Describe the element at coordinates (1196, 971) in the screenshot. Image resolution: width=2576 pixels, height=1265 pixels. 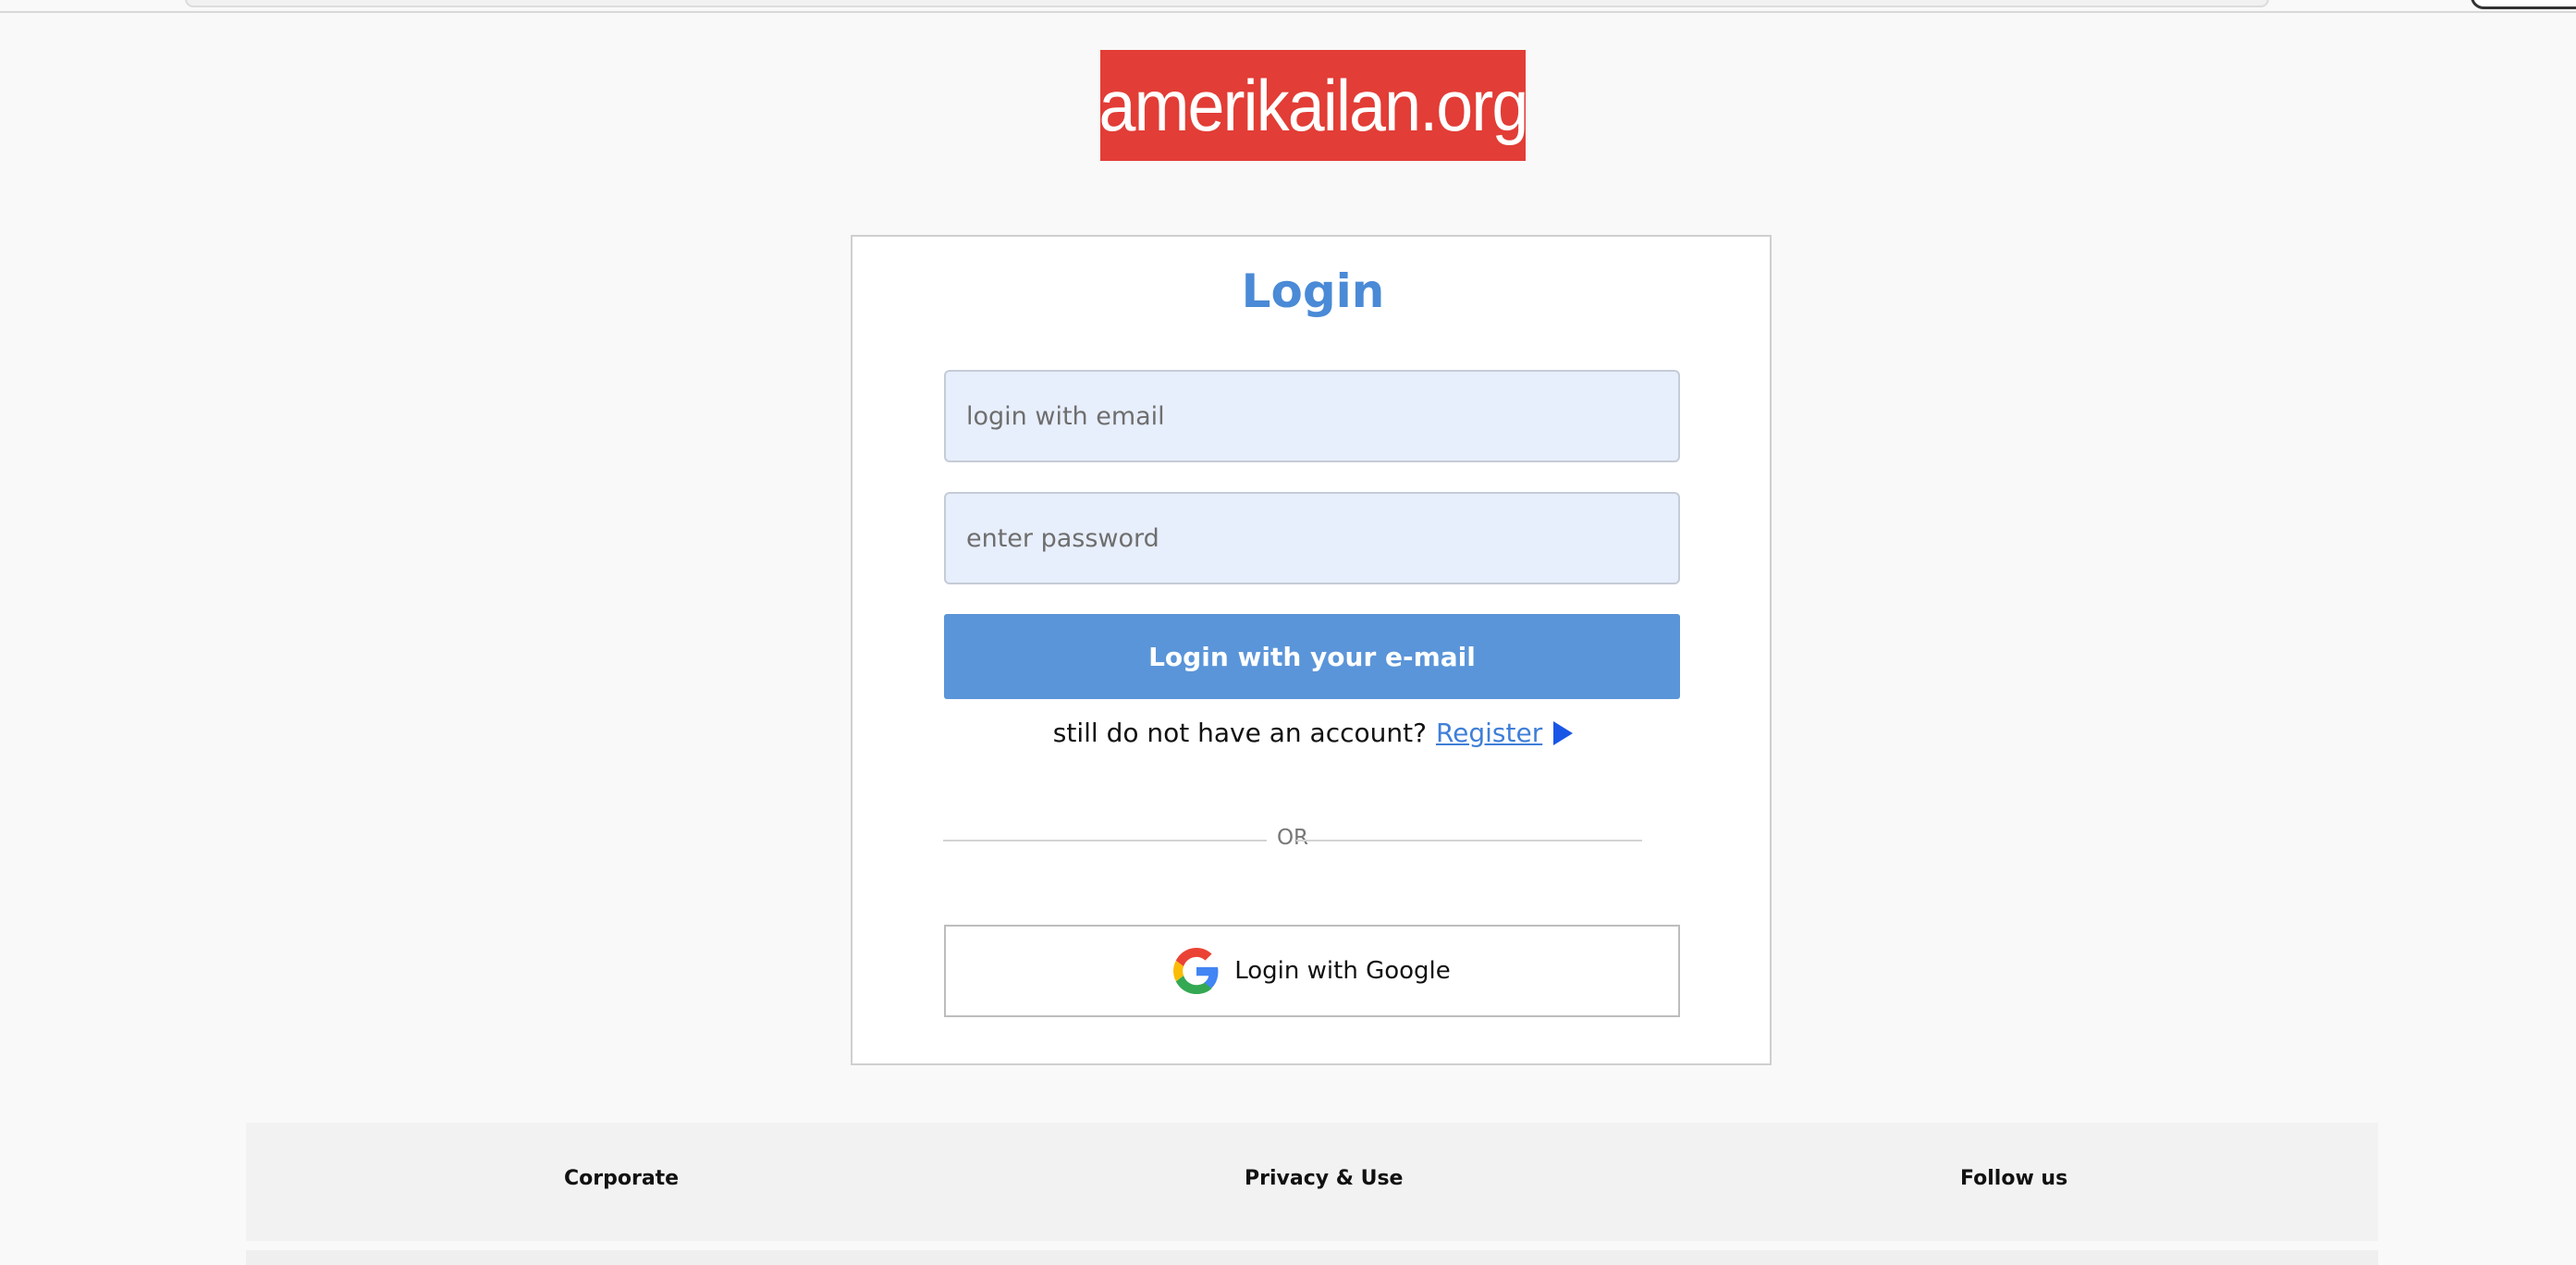
I see `google-g-icon` at that location.